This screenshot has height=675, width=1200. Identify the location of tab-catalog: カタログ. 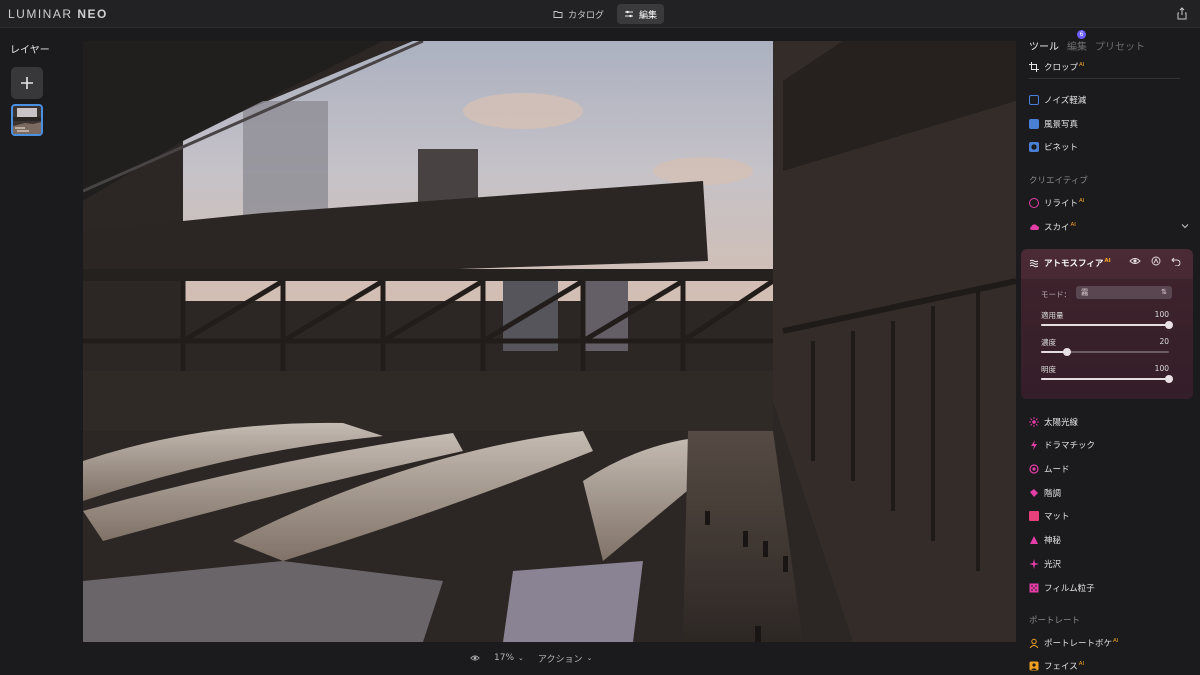
(578, 14).